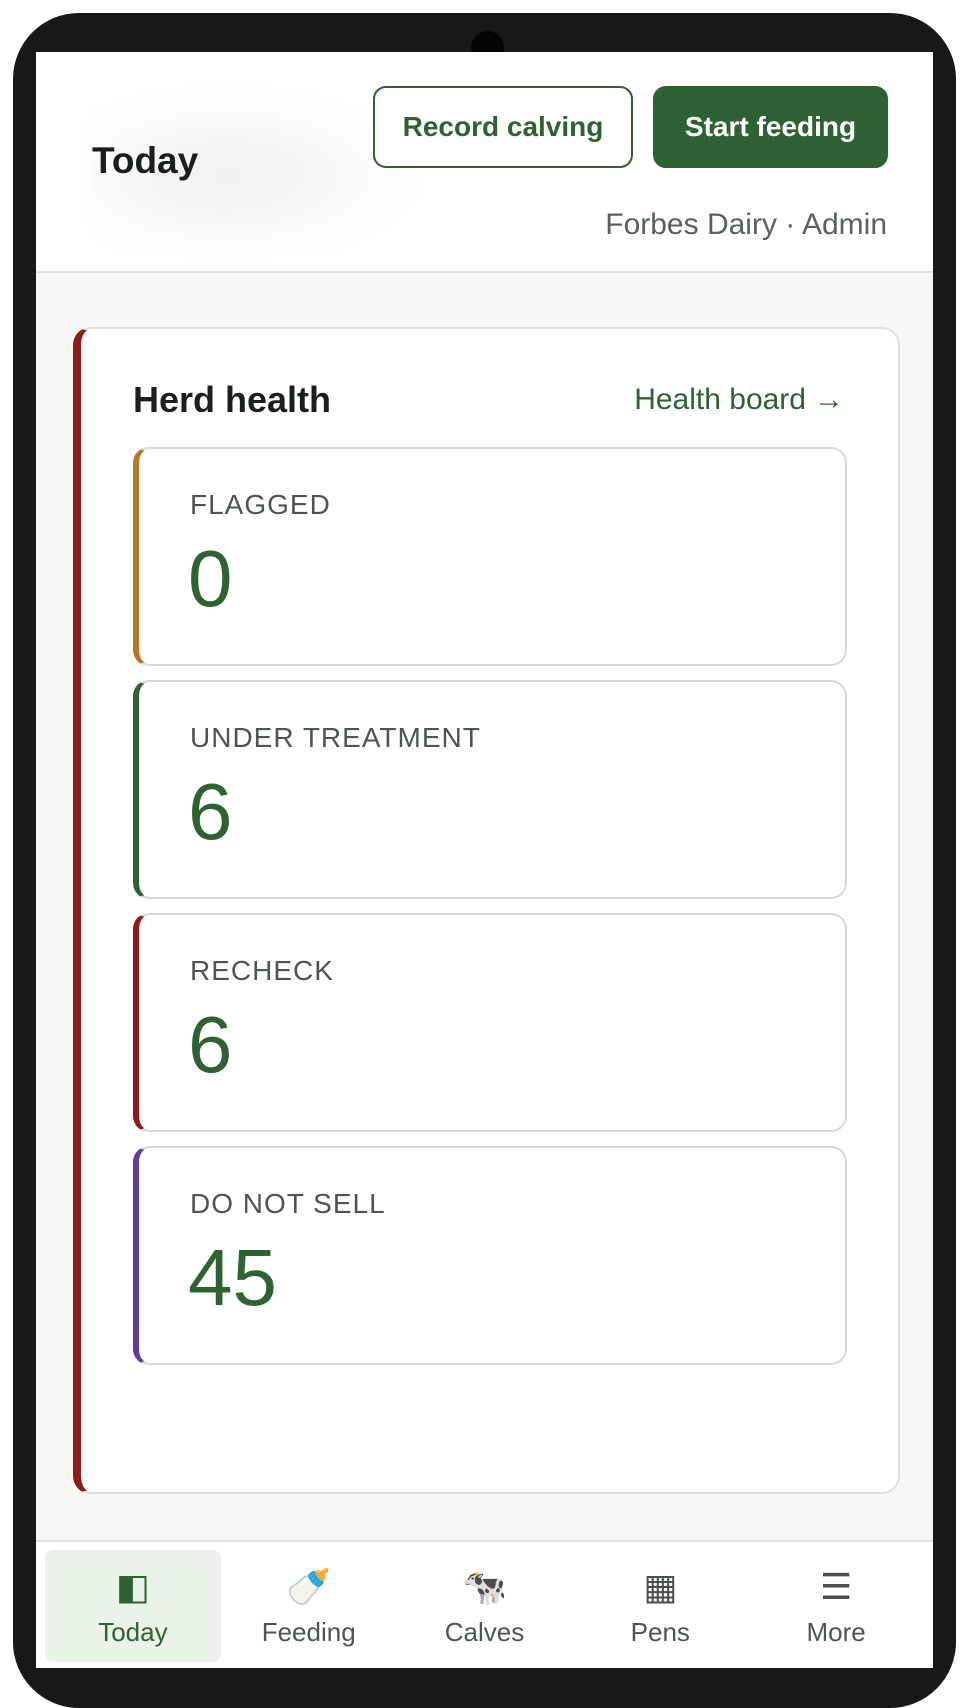  I want to click on menu-icon: ☰, so click(836, 1586).